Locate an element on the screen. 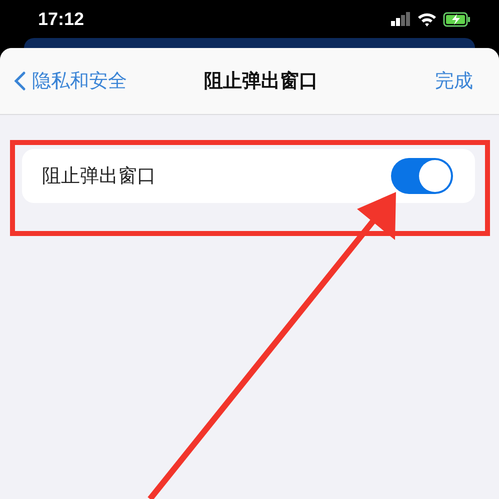  chevron-left-icon is located at coordinates (20, 81).